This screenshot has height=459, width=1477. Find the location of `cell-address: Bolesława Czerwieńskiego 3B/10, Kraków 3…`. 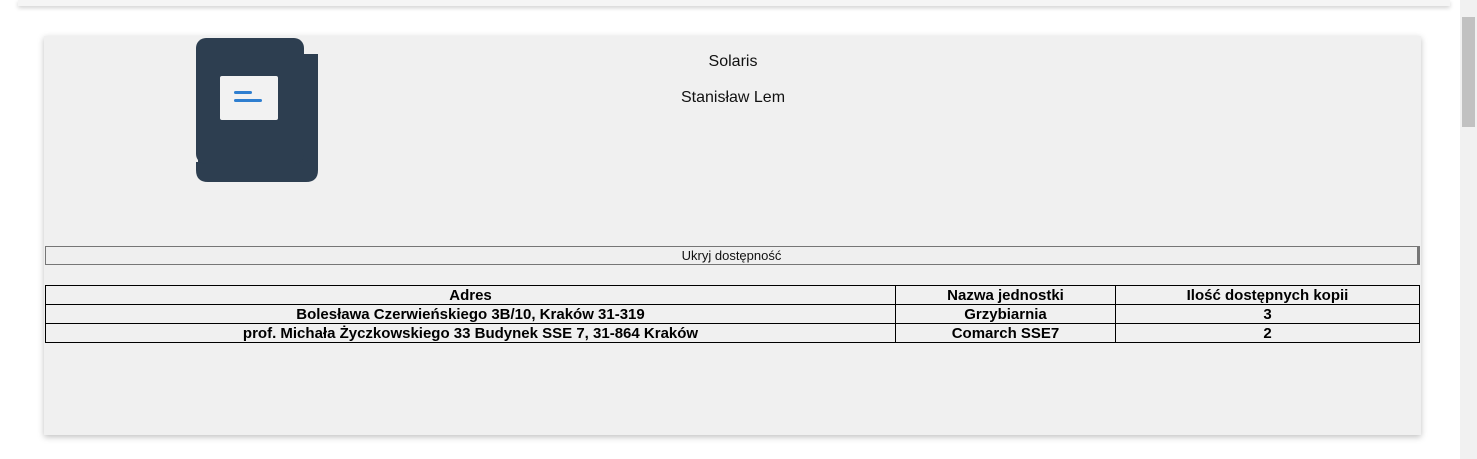

cell-address: Bolesława Czerwieńskiego 3B/10, Kraków 3… is located at coordinates (470, 314).